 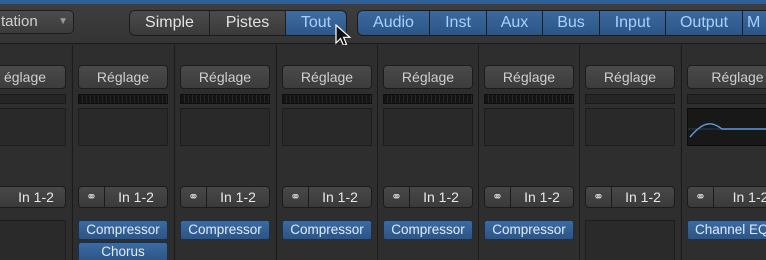 I want to click on toolbar-top-accent, so click(x=383, y=2).